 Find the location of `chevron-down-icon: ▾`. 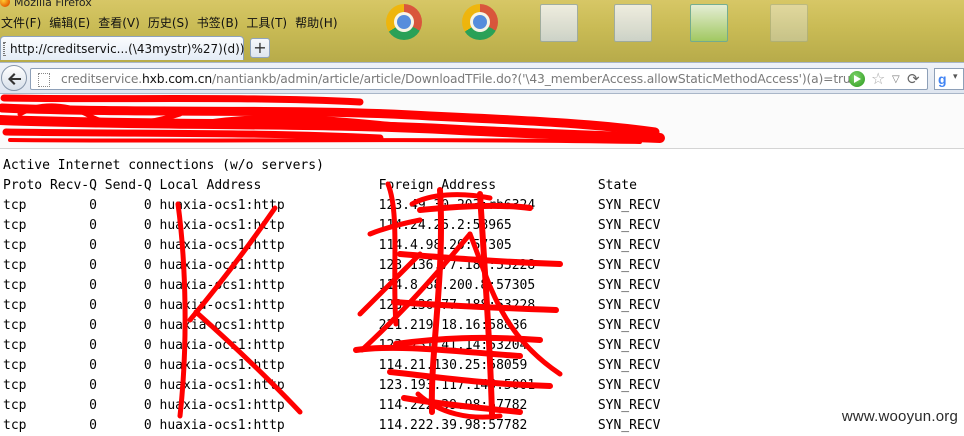

chevron-down-icon: ▾ is located at coordinates (955, 77).